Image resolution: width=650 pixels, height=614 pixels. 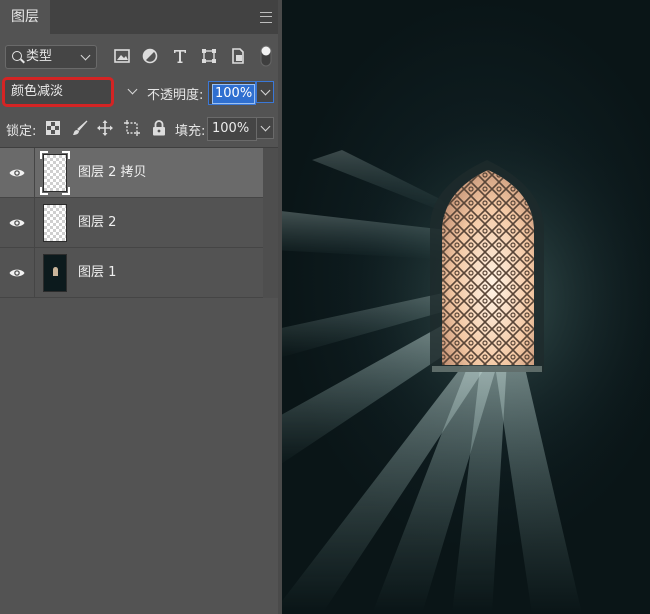 I want to click on fill-dropdown-button, so click(x=265, y=128).